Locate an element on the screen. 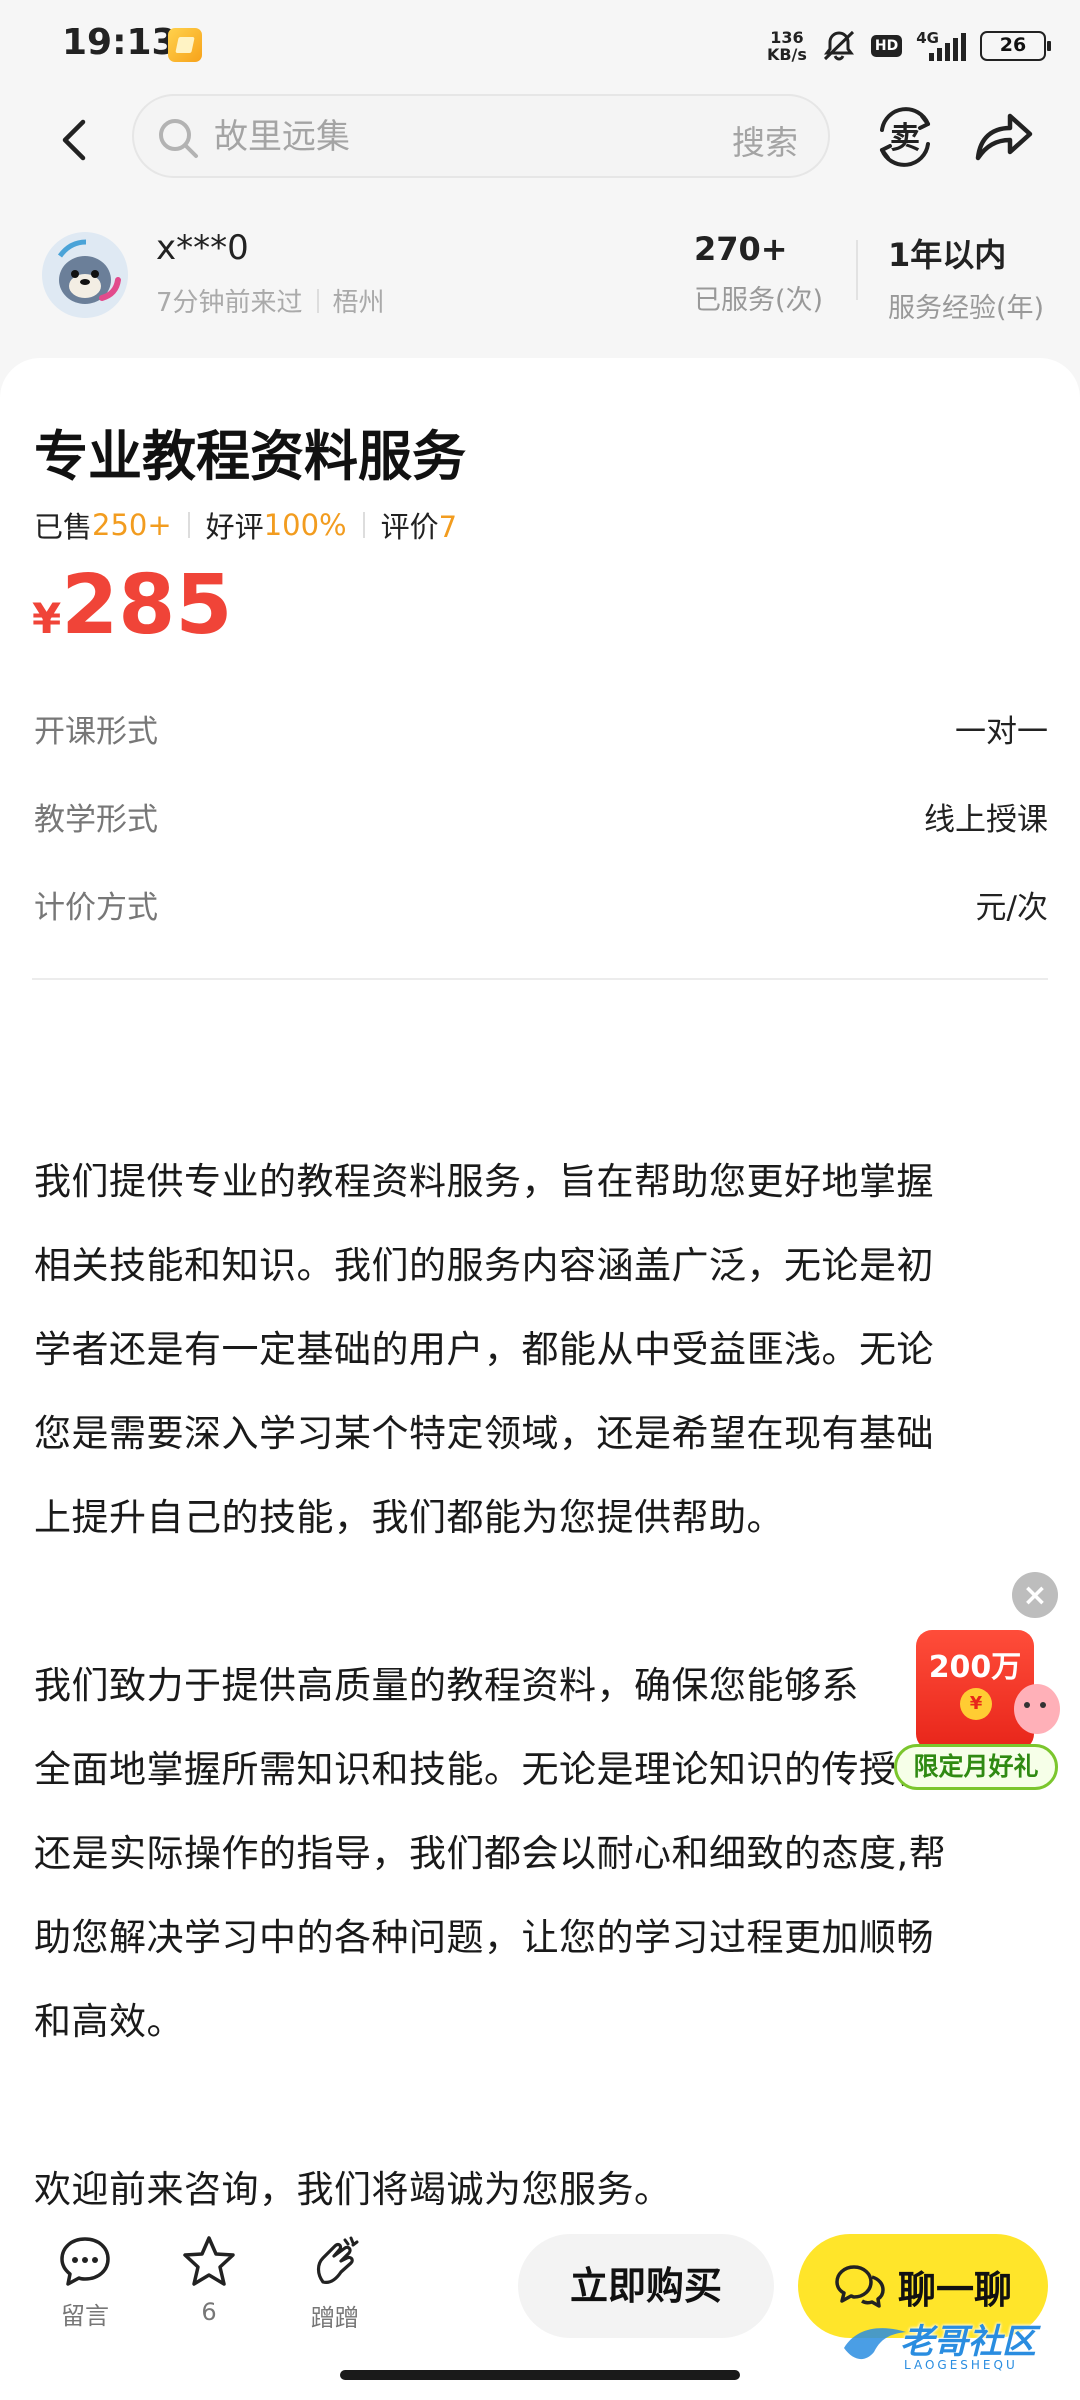  stat-divider is located at coordinates (857, 270).